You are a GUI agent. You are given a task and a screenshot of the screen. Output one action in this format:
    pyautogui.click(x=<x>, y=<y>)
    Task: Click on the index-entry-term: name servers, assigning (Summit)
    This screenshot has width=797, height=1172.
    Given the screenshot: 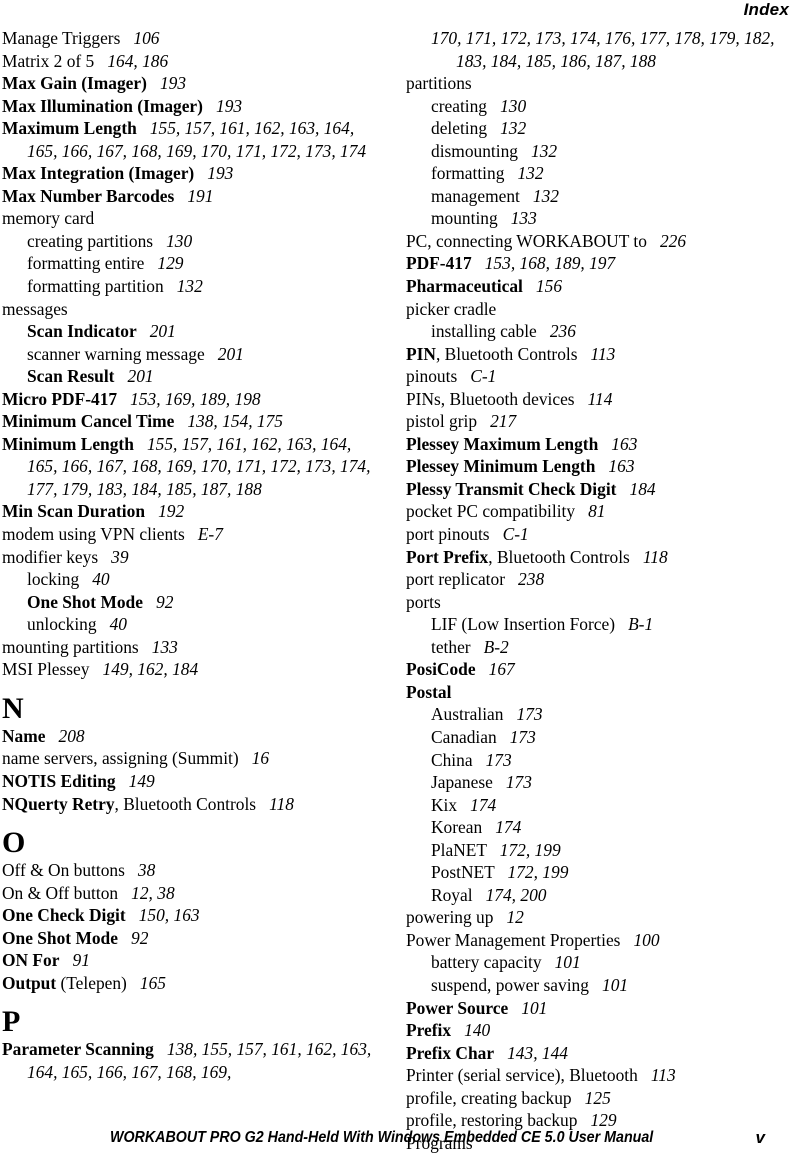 What is the action you would take?
    pyautogui.click(x=120, y=758)
    